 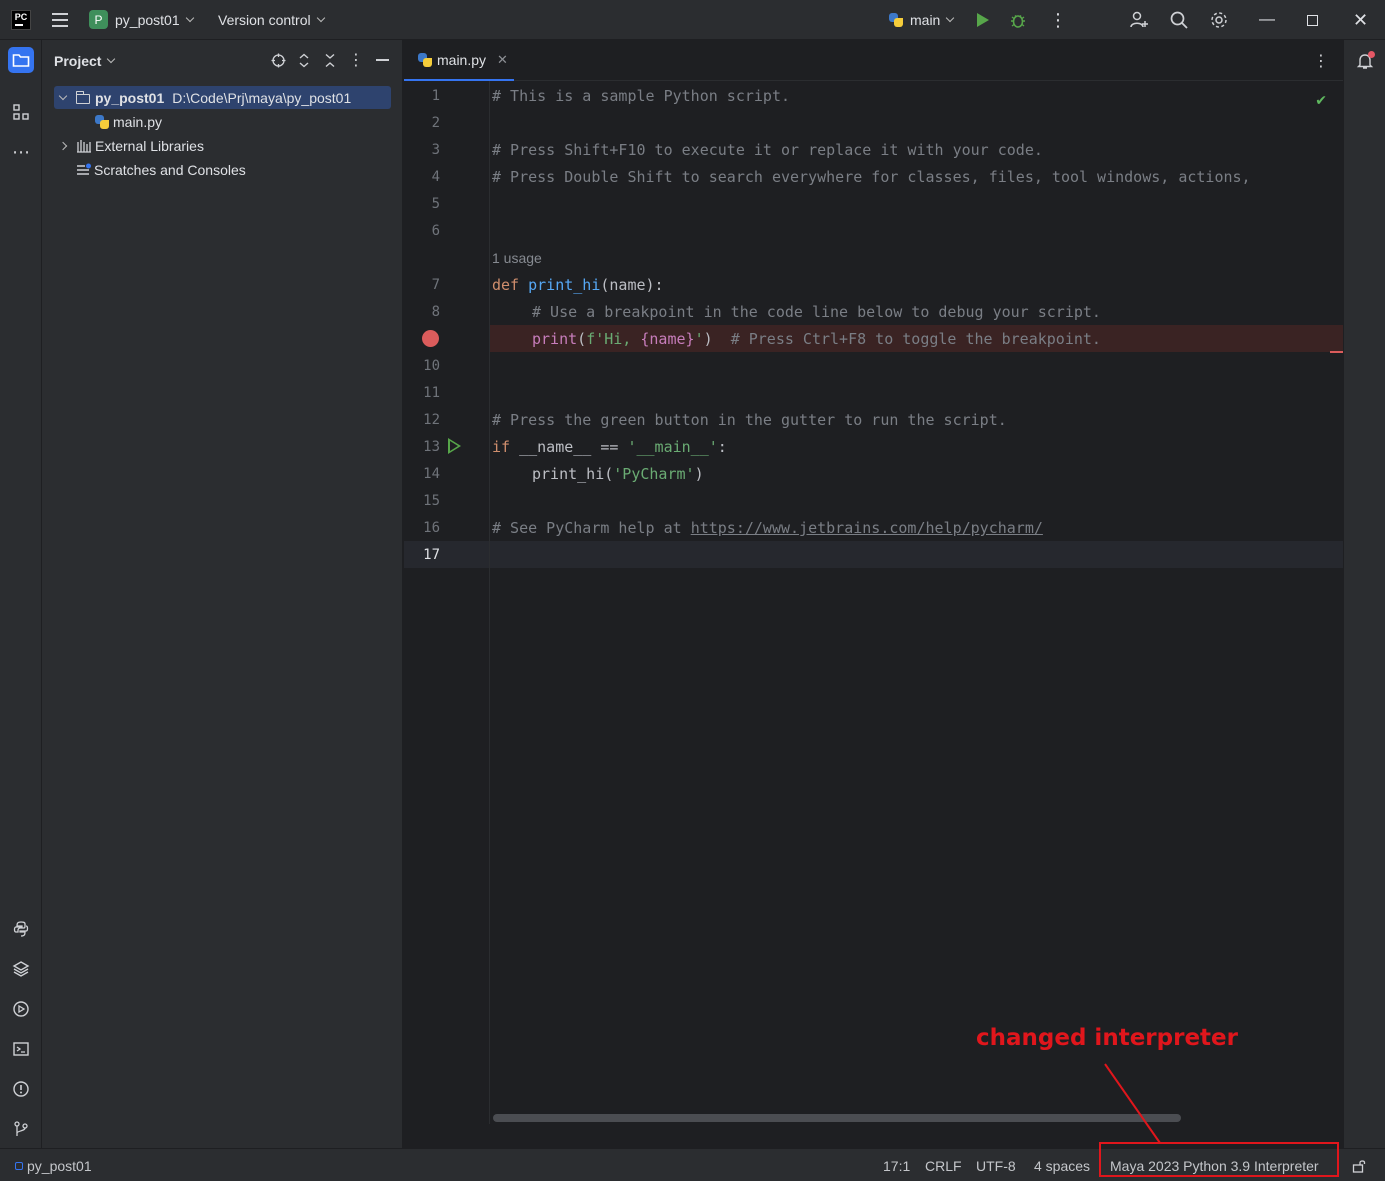 I want to click on python-file-icon, so click(x=102, y=121).